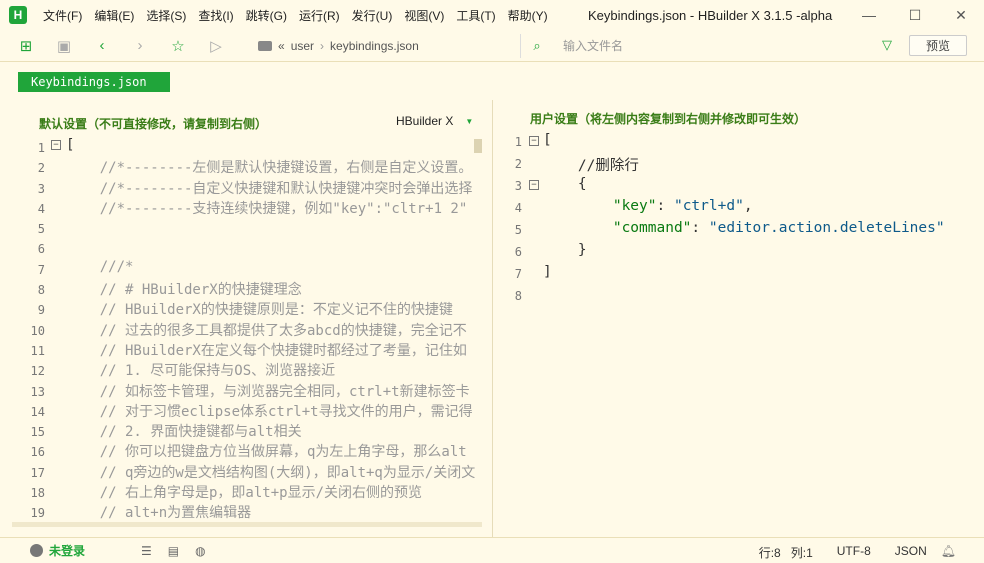 This screenshot has height=563, width=984. What do you see at coordinates (140, 46) in the screenshot?
I see `forward-icon: ›` at bounding box center [140, 46].